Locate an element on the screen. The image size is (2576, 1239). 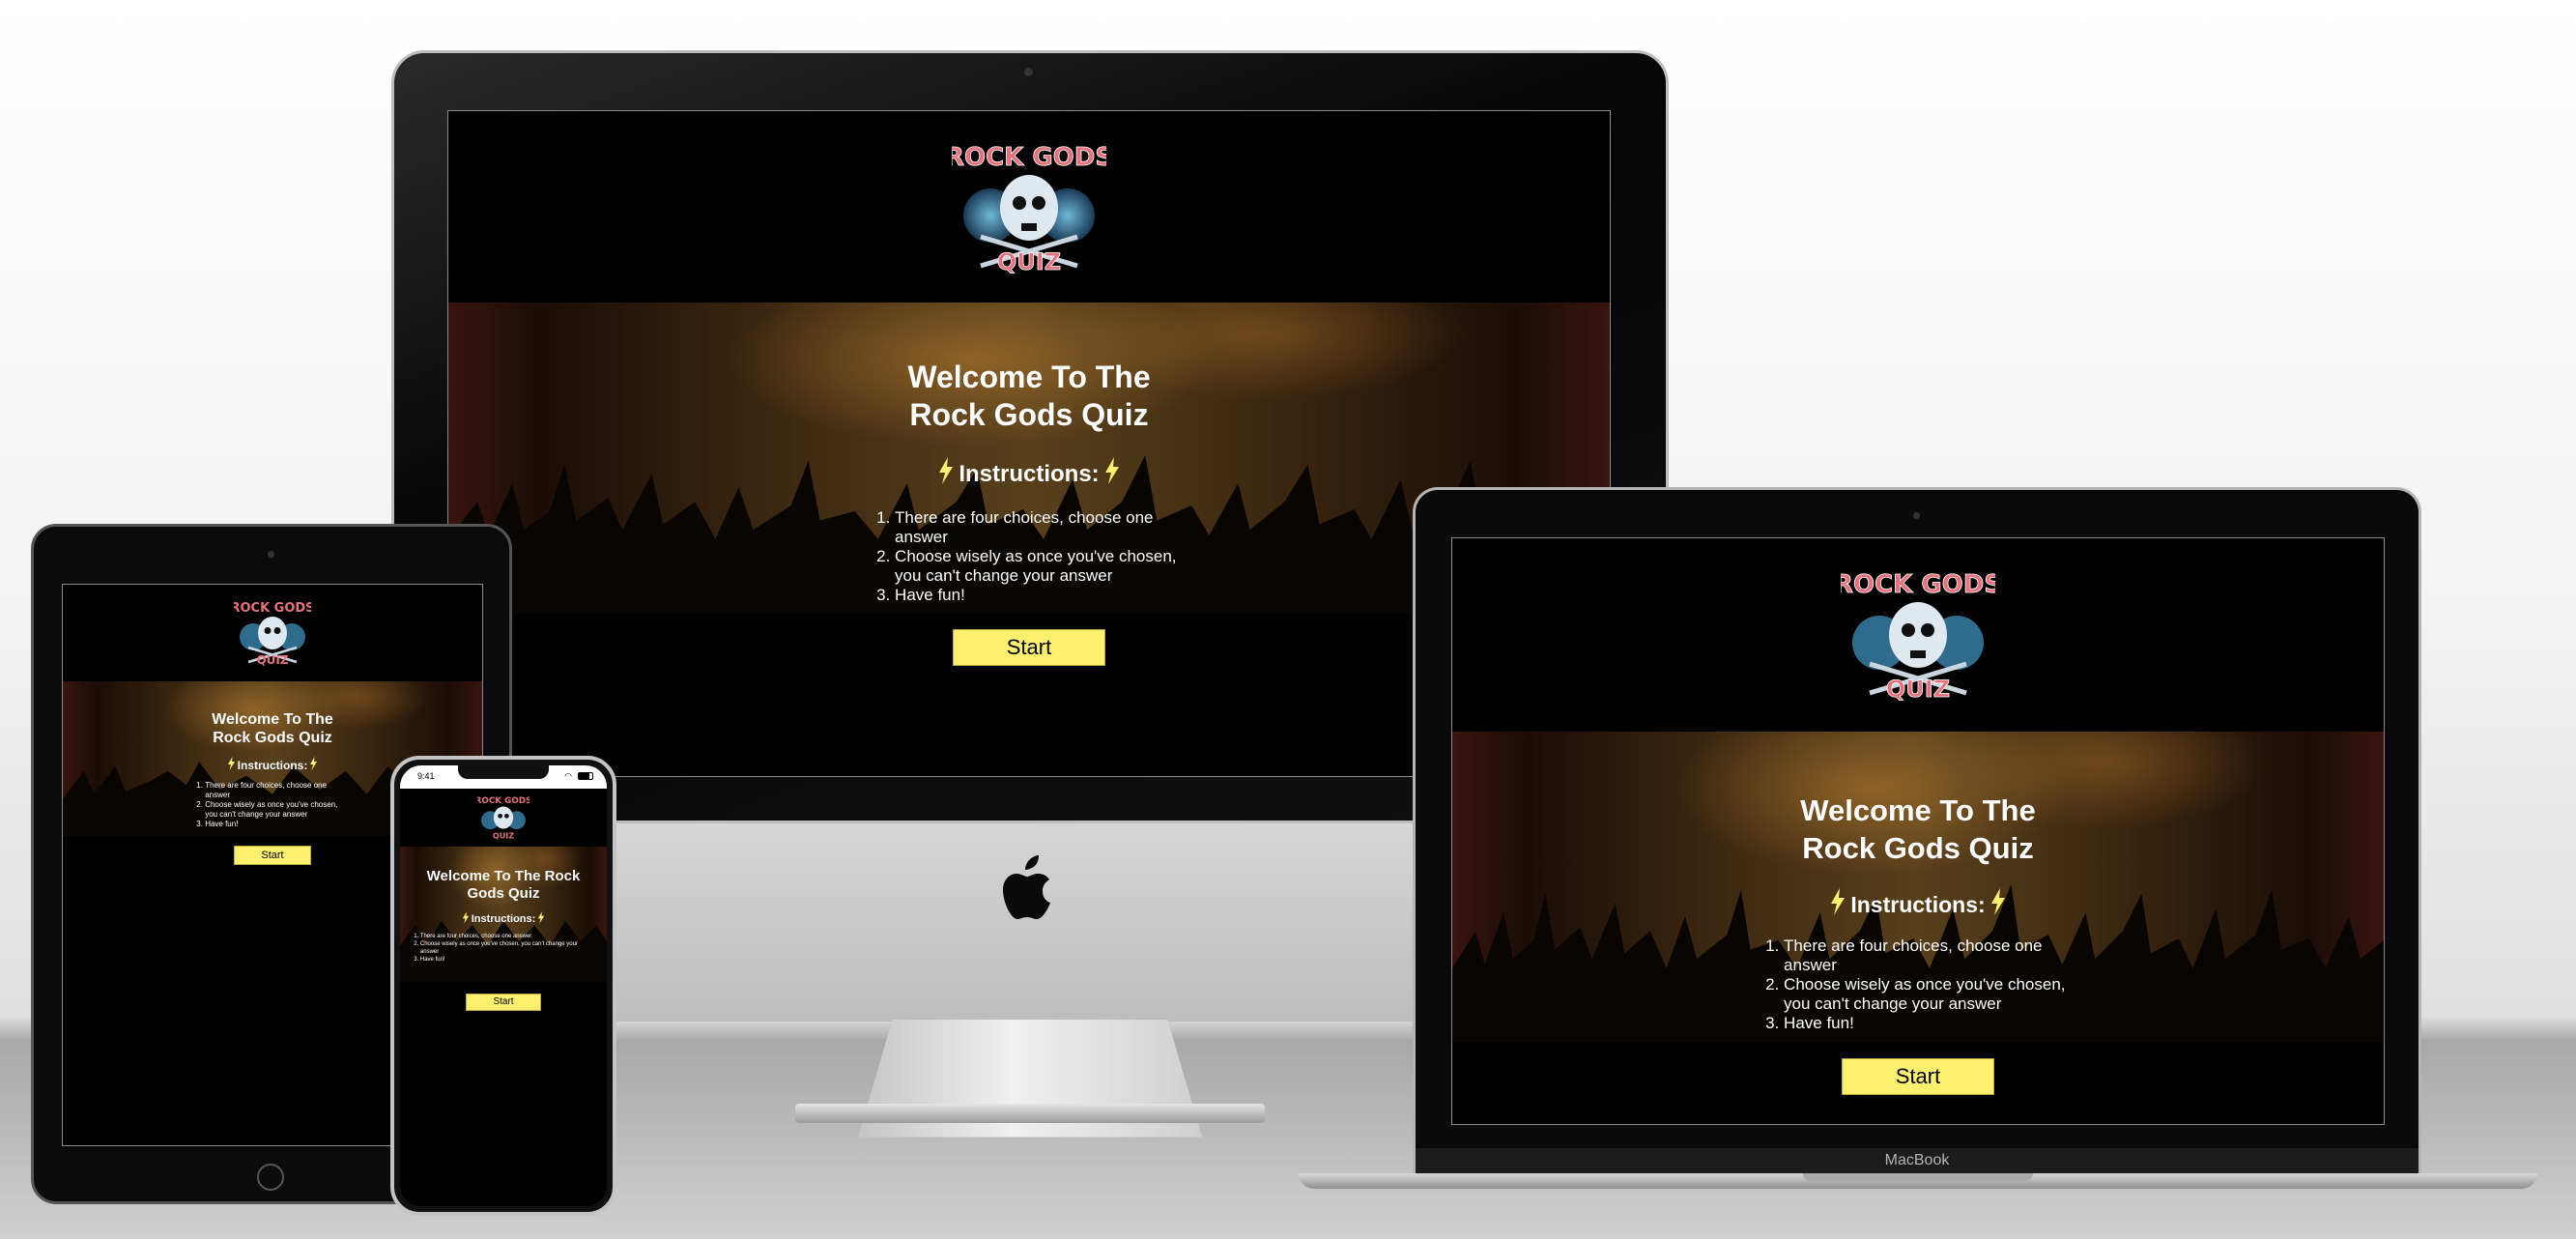
battery-icon is located at coordinates (586, 776).